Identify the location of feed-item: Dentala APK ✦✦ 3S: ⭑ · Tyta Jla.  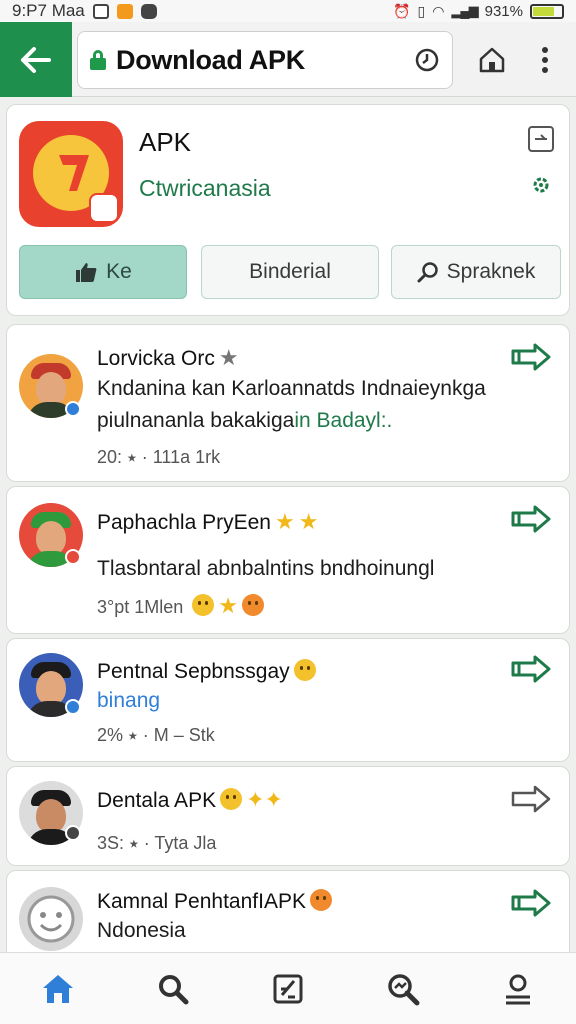
(288, 816).